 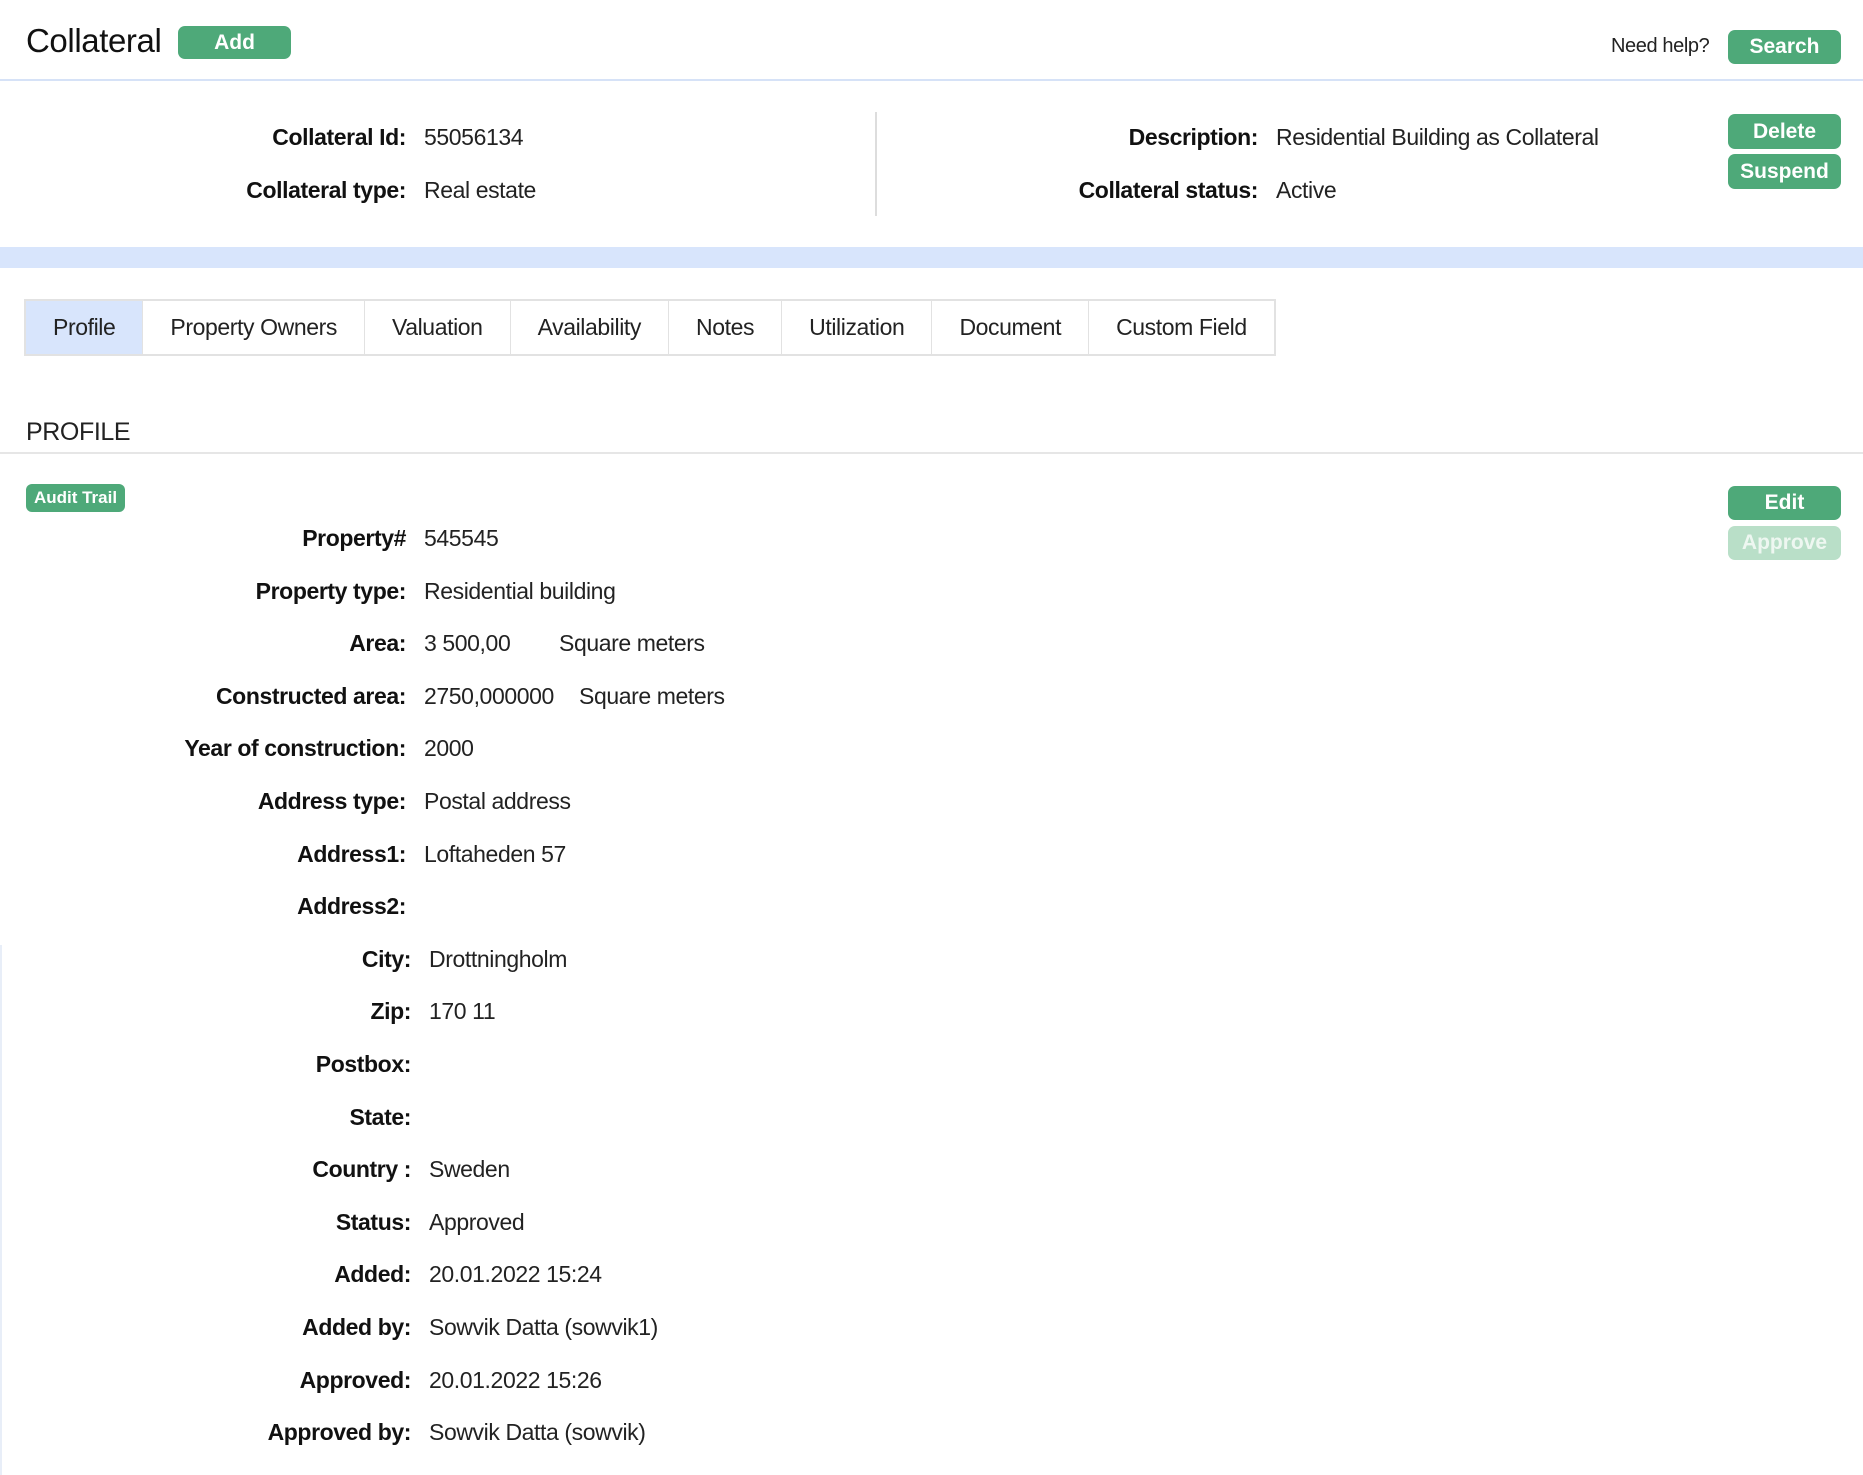 What do you see at coordinates (1306, 190) in the screenshot?
I see `field-value: Active` at bounding box center [1306, 190].